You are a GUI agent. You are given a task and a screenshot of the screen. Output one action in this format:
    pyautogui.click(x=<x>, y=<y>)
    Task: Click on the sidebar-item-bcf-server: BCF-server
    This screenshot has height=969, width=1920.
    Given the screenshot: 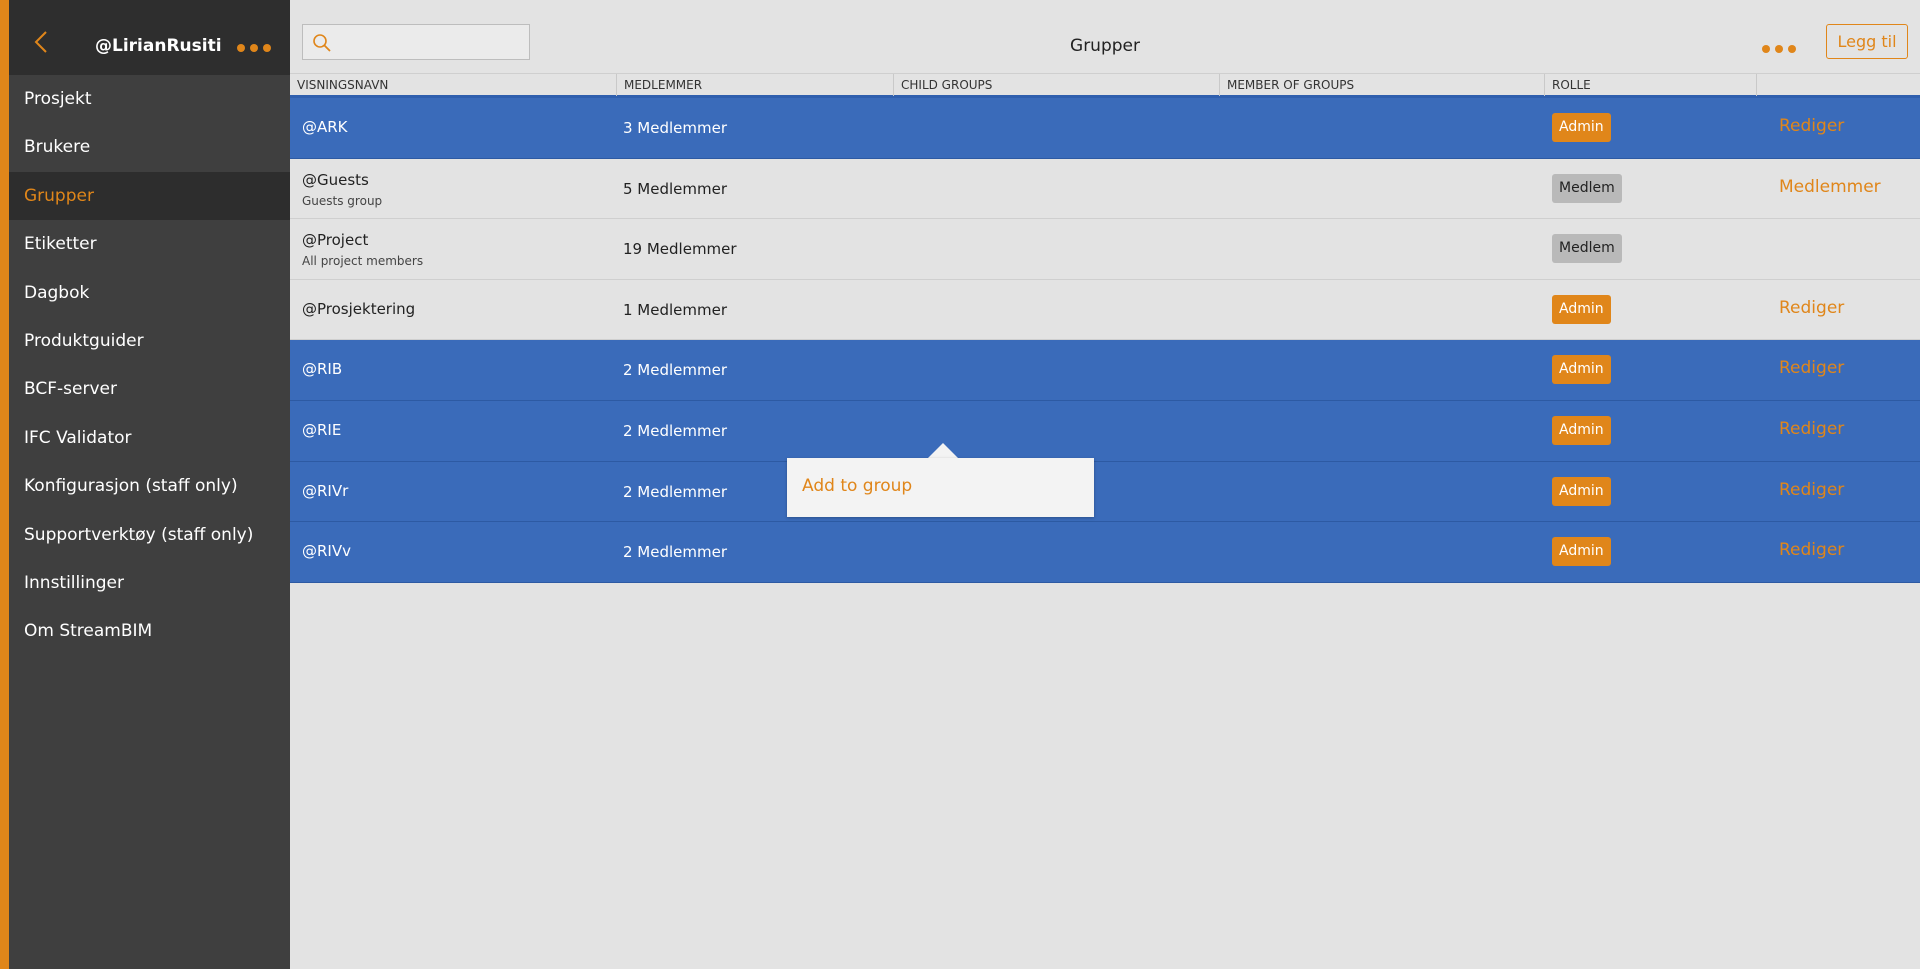 What is the action you would take?
    pyautogui.click(x=149, y=389)
    